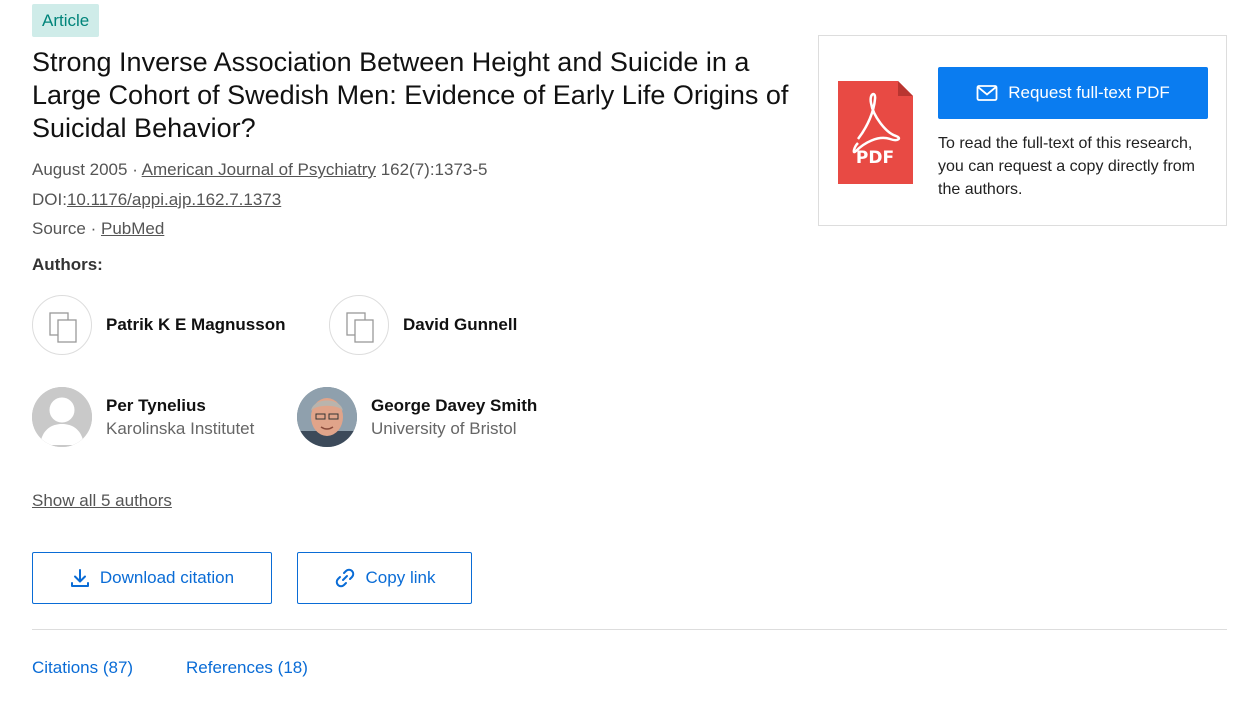 The height and width of the screenshot is (706, 1243). Describe the element at coordinates (195, 325) in the screenshot. I see `author-name: Patrik K E Magnusson` at that location.